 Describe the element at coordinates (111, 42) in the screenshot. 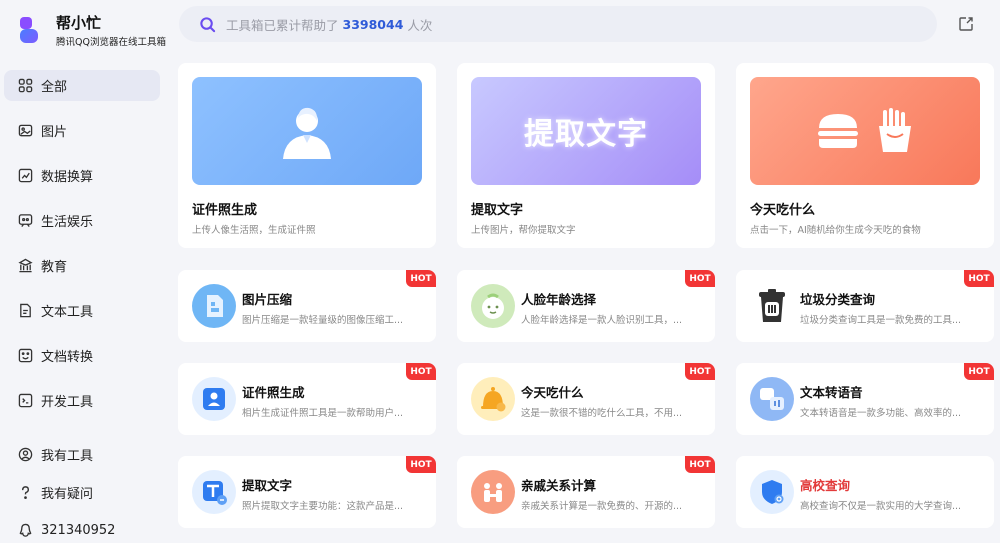

I see `brand-subtitle: 腾讯QQ浏览器在线工具箱` at that location.